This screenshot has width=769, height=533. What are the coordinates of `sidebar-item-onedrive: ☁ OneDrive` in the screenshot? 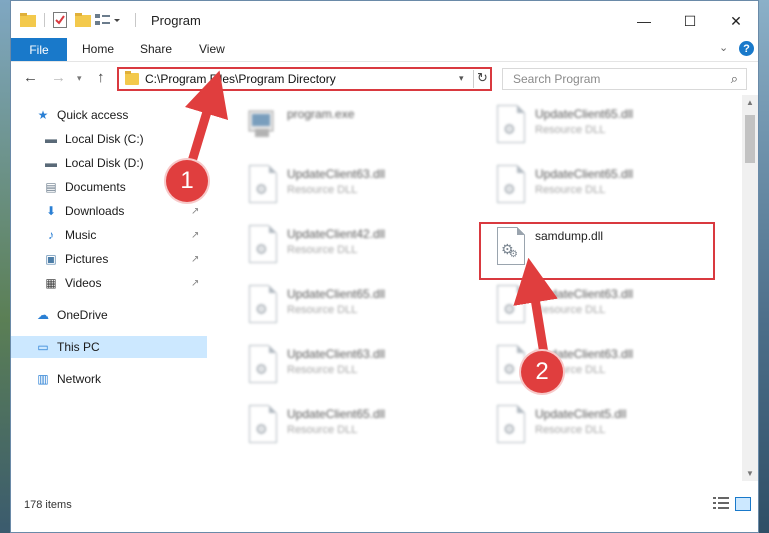 It's located at (109, 315).